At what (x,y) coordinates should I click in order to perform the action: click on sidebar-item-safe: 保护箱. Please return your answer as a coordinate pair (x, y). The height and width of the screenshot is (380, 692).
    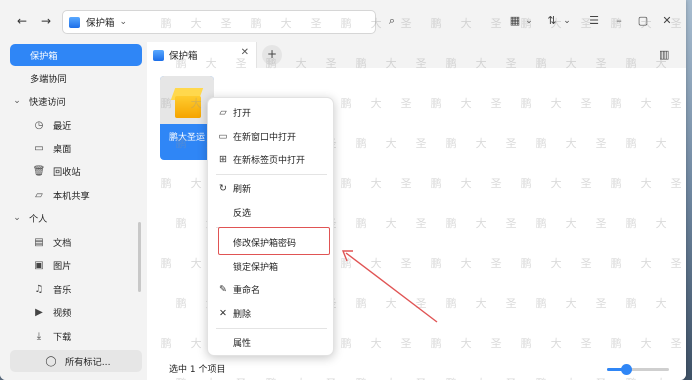
    Looking at the image, I should click on (76, 55).